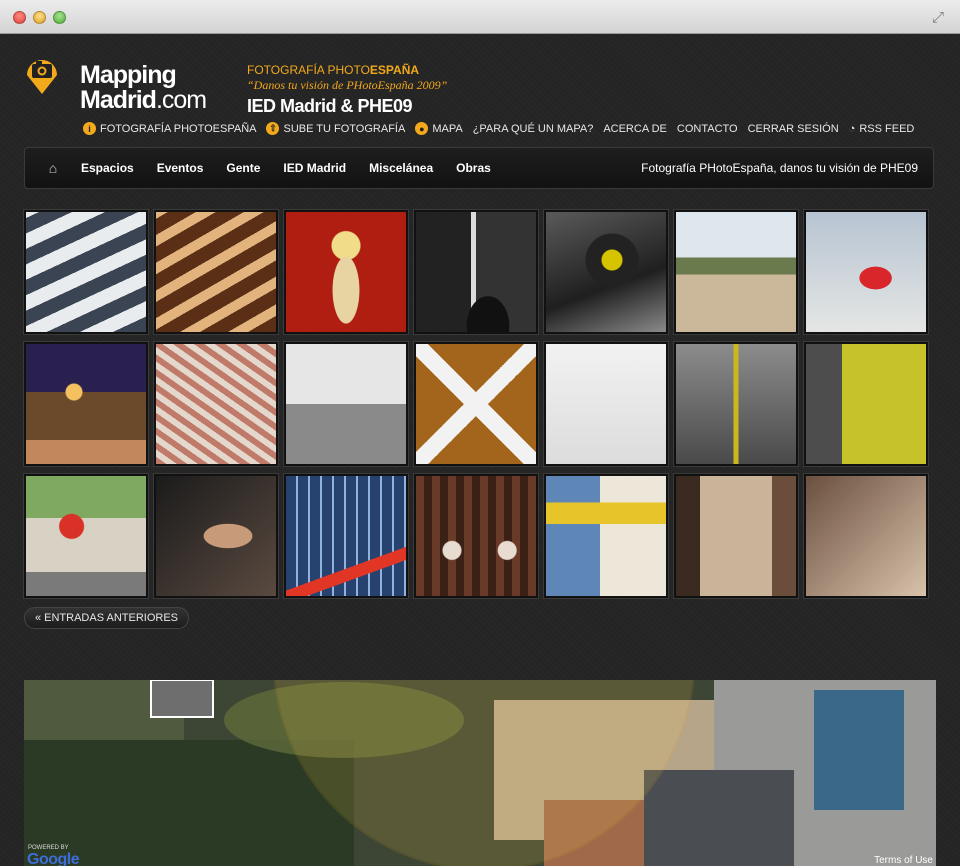 This screenshot has width=960, height=866. I want to click on logo-line2-domain: .com, so click(181, 100).